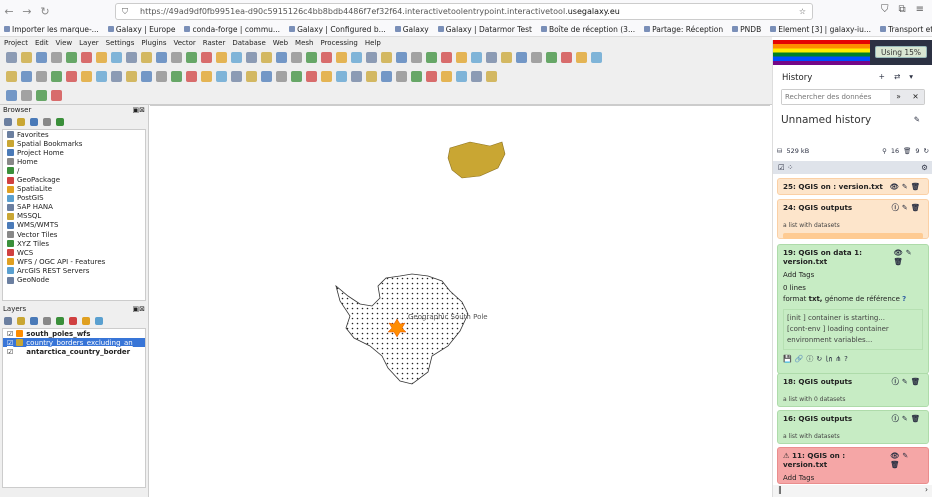 This screenshot has height=500, width=932. What do you see at coordinates (895, 151) in the screenshot?
I see `shown-count: 16` at bounding box center [895, 151].